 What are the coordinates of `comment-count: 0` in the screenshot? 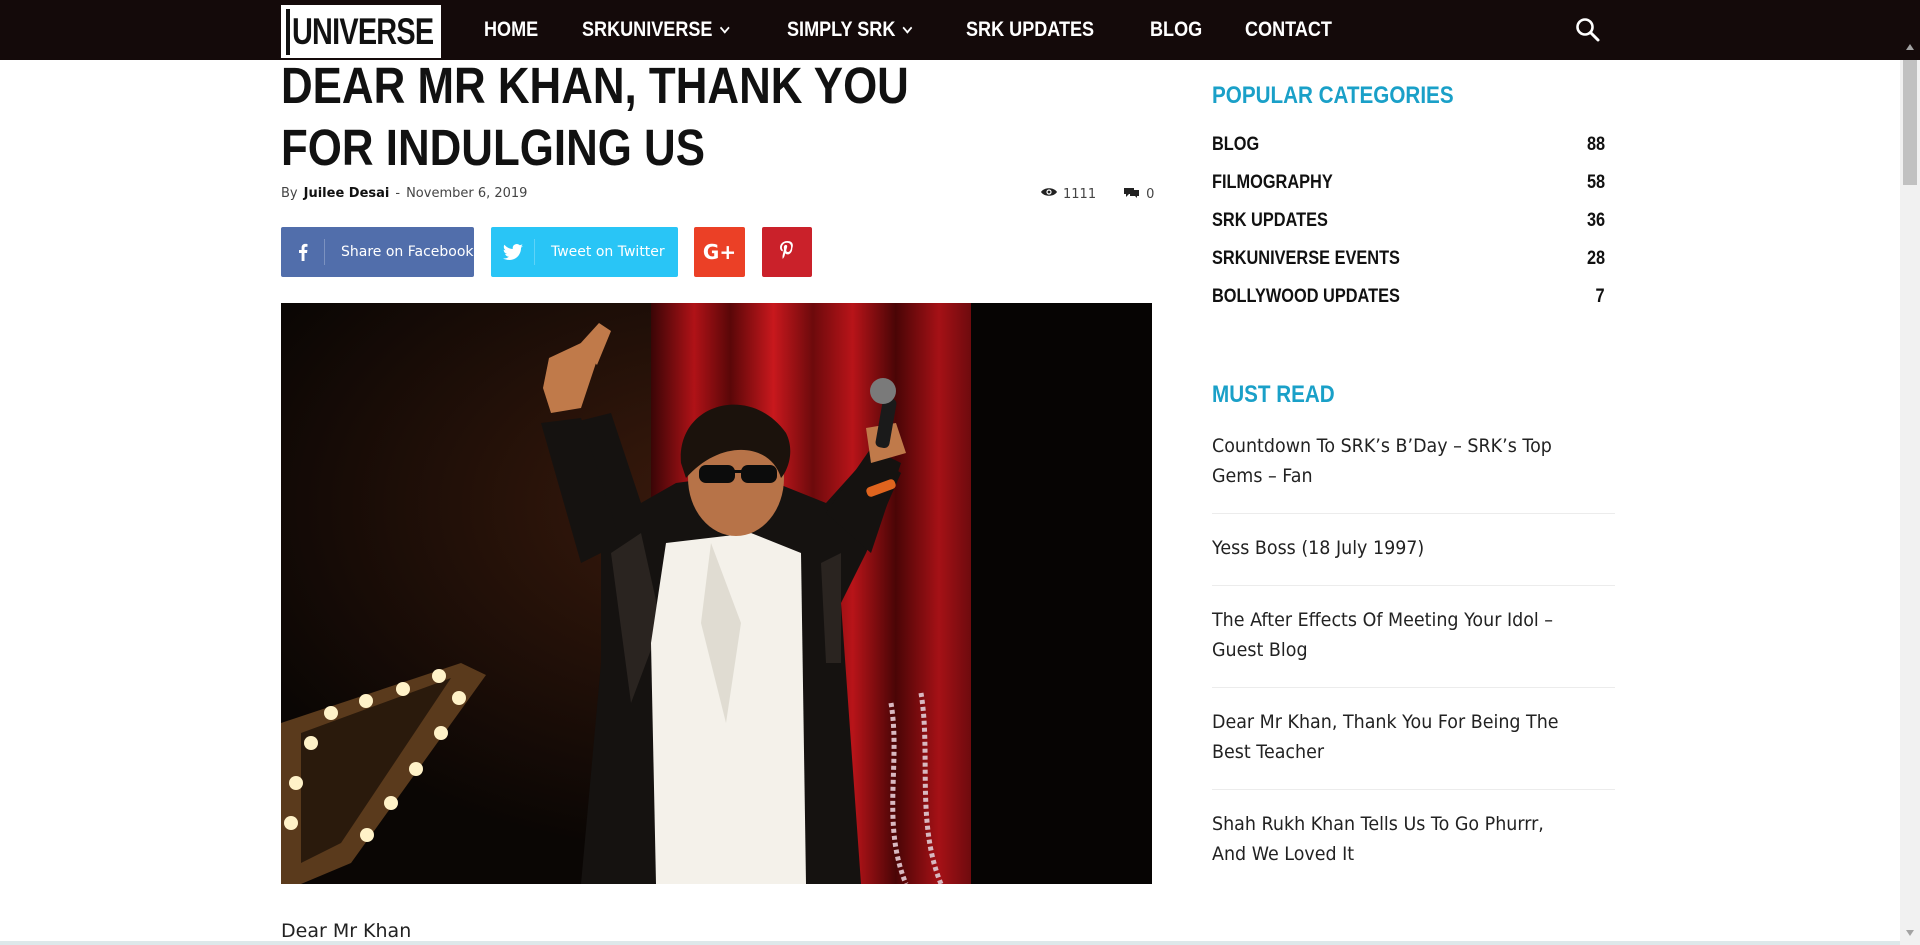 It's located at (1150, 194).